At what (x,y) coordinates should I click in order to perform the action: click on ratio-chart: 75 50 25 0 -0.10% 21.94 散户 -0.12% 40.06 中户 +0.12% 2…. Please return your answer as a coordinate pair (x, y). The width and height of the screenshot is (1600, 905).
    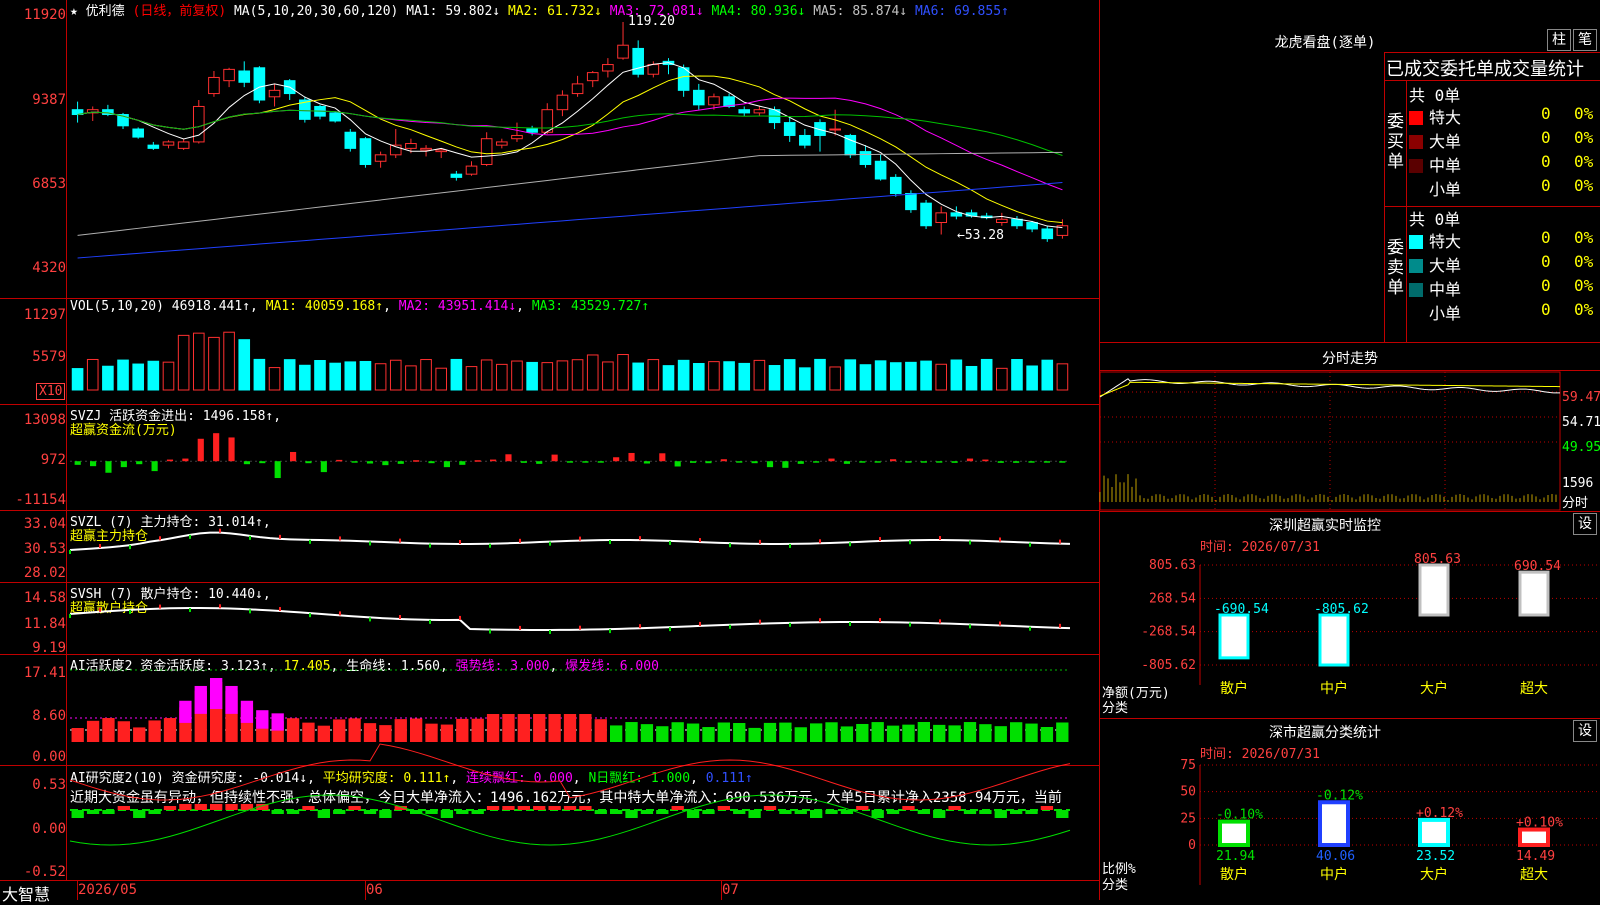
    Looking at the image, I should click on (1390, 821).